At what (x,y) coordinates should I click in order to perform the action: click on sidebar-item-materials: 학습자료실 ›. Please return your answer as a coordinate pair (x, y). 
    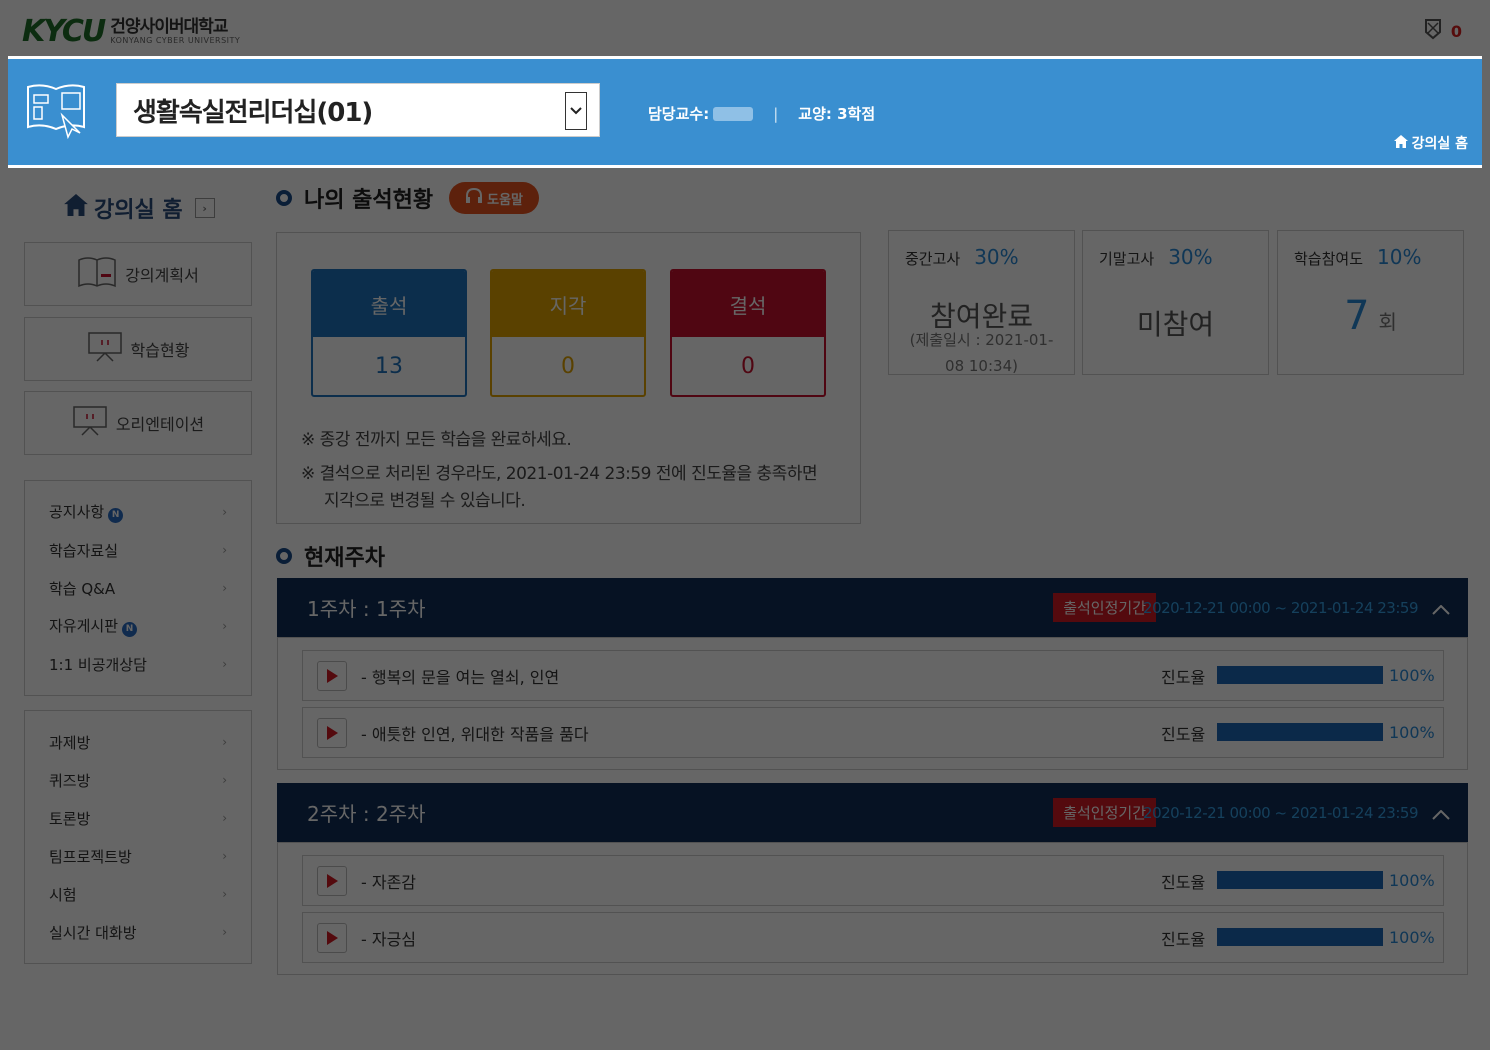
    Looking at the image, I should click on (138, 550).